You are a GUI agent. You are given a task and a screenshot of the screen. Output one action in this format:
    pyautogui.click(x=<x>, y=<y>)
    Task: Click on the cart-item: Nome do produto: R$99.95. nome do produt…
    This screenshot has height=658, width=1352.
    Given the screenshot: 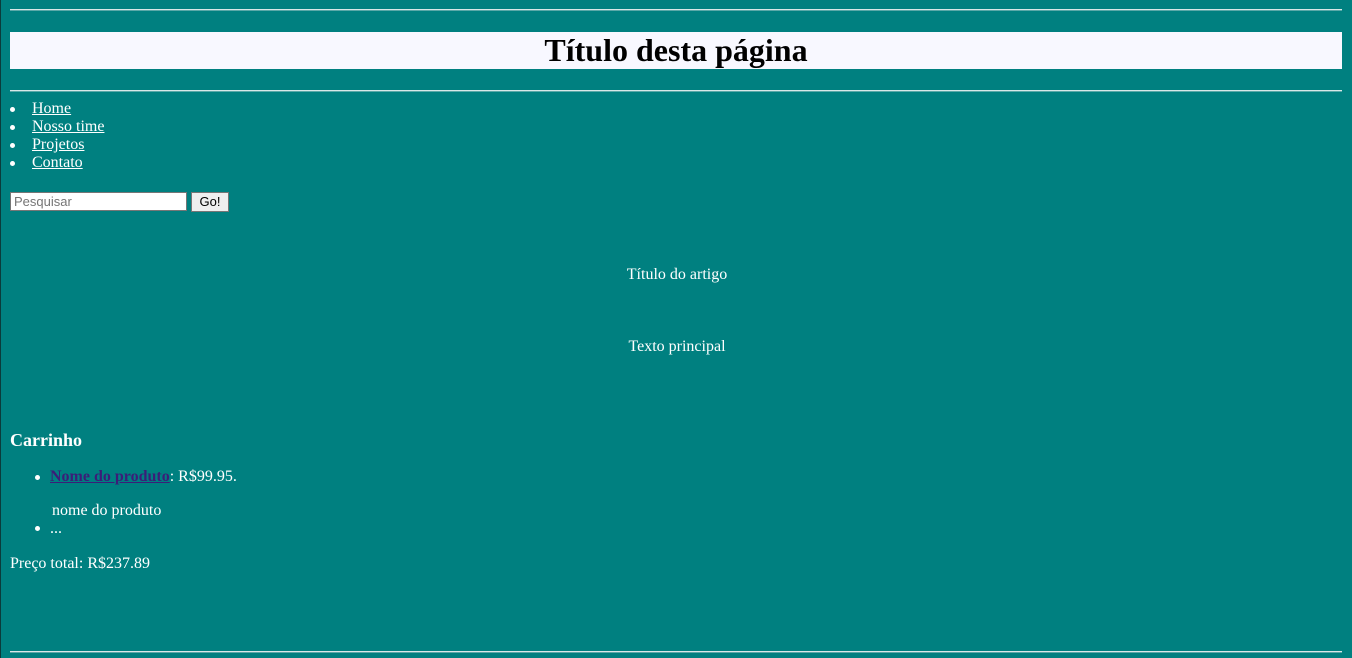 What is the action you would take?
    pyautogui.click(x=123, y=511)
    